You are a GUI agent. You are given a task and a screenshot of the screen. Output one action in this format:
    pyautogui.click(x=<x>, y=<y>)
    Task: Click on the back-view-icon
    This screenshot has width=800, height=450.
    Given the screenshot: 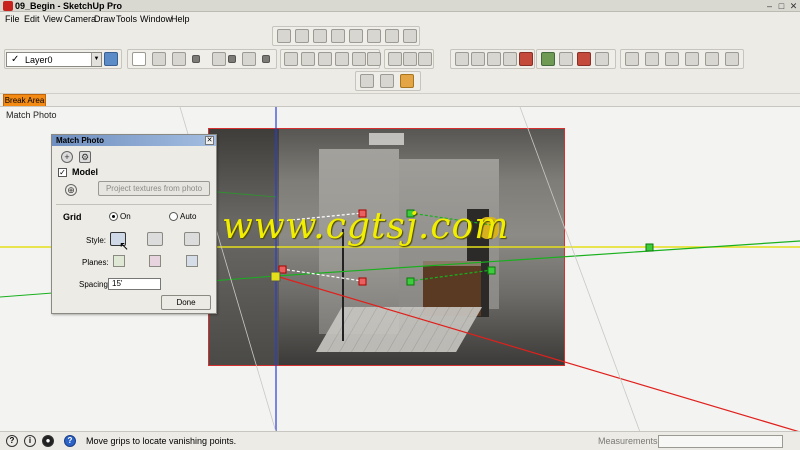 What is the action you would take?
    pyautogui.click(x=356, y=36)
    